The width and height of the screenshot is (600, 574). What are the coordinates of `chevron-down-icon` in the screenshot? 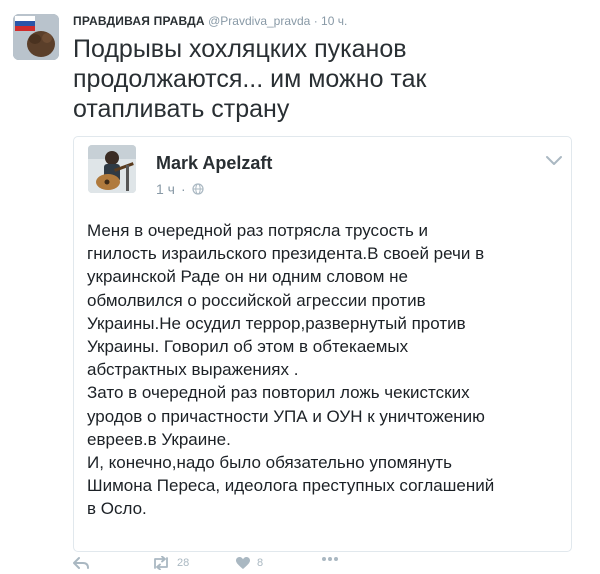 It's located at (554, 161).